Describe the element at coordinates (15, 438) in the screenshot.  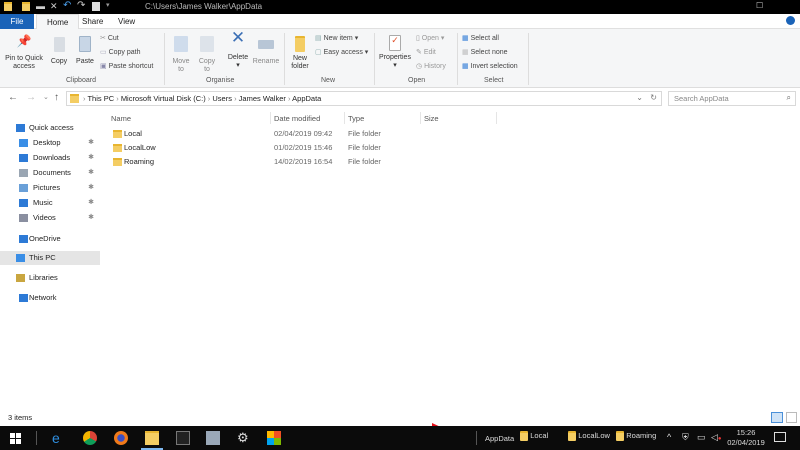
I see `start-button` at that location.